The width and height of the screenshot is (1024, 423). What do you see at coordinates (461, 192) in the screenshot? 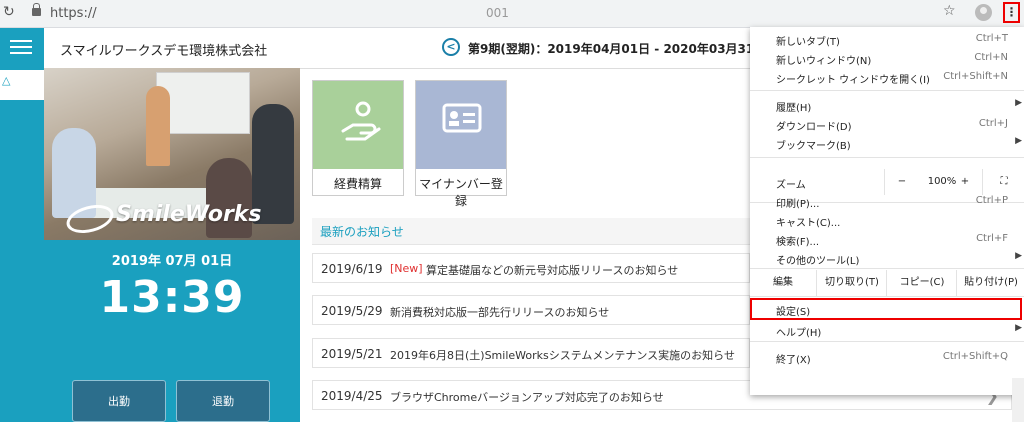
I see `mynumber-tile-label: マイナンバー登録` at bounding box center [461, 192].